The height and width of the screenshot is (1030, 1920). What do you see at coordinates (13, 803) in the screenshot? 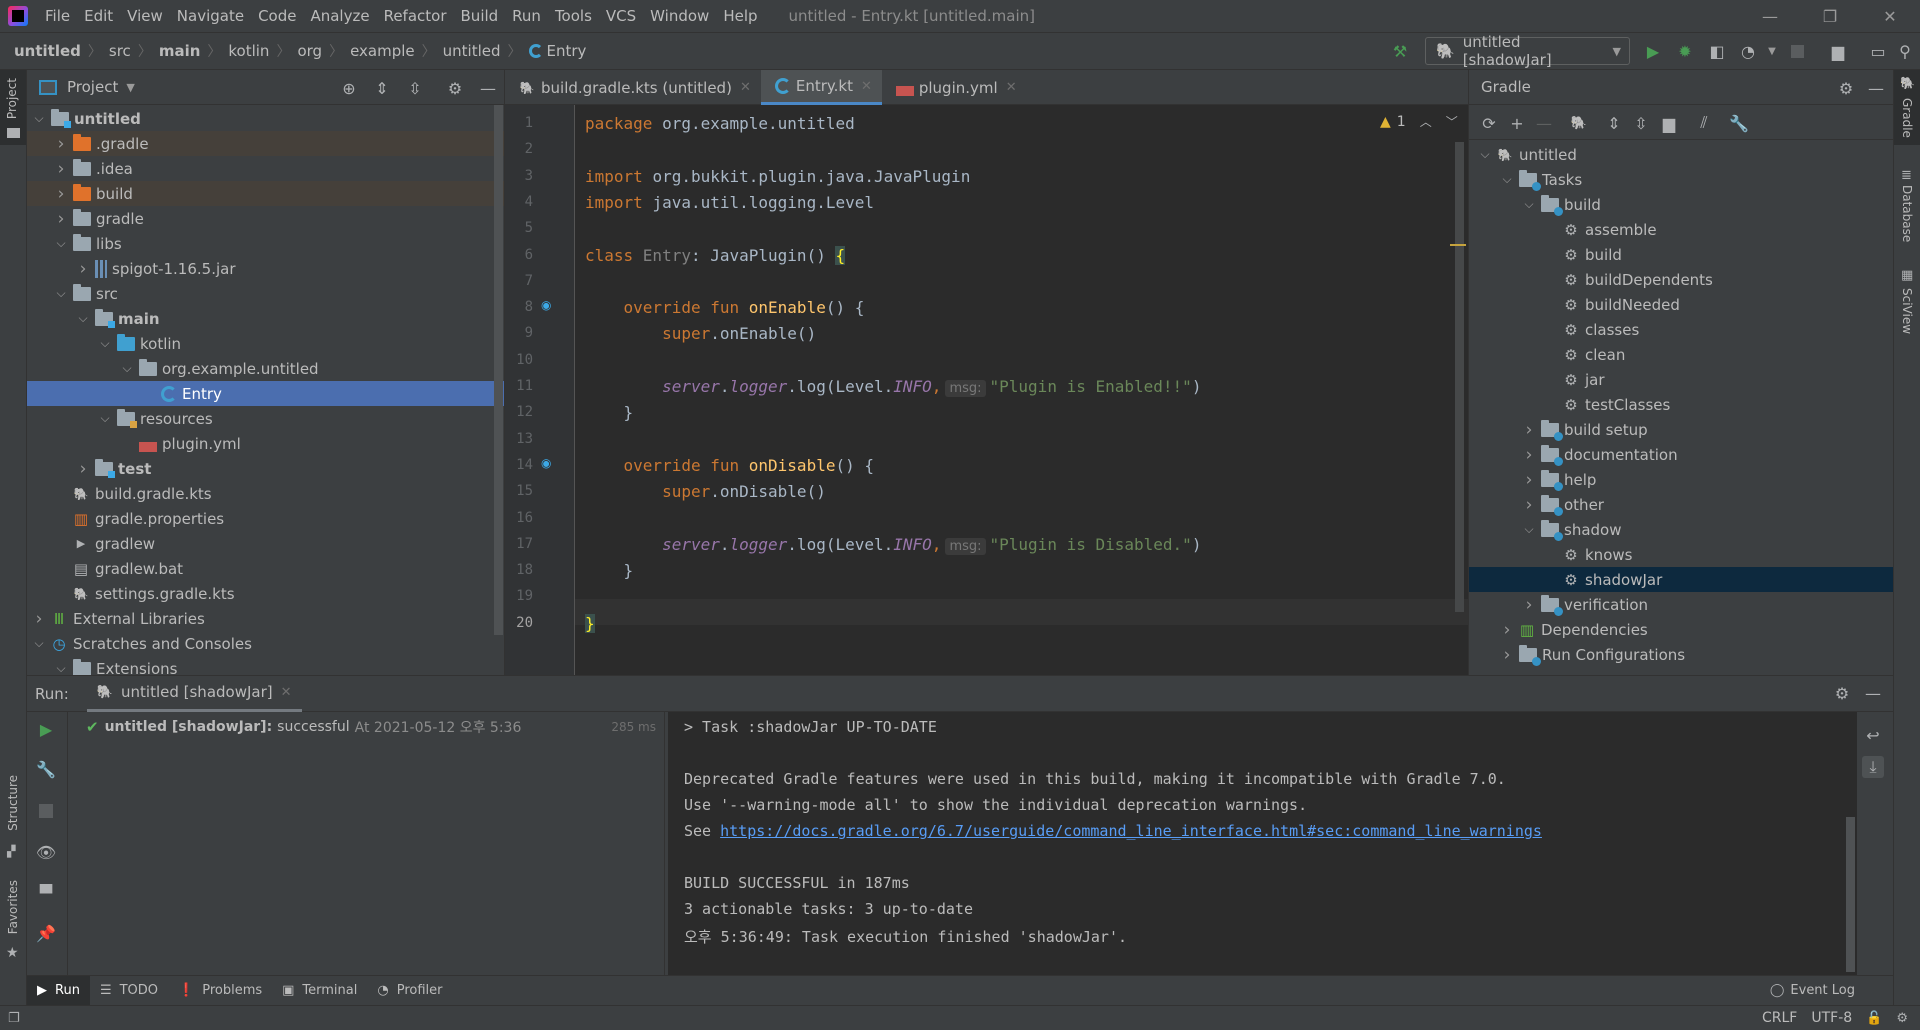
I see `structure-stripe-button: Structure` at bounding box center [13, 803].